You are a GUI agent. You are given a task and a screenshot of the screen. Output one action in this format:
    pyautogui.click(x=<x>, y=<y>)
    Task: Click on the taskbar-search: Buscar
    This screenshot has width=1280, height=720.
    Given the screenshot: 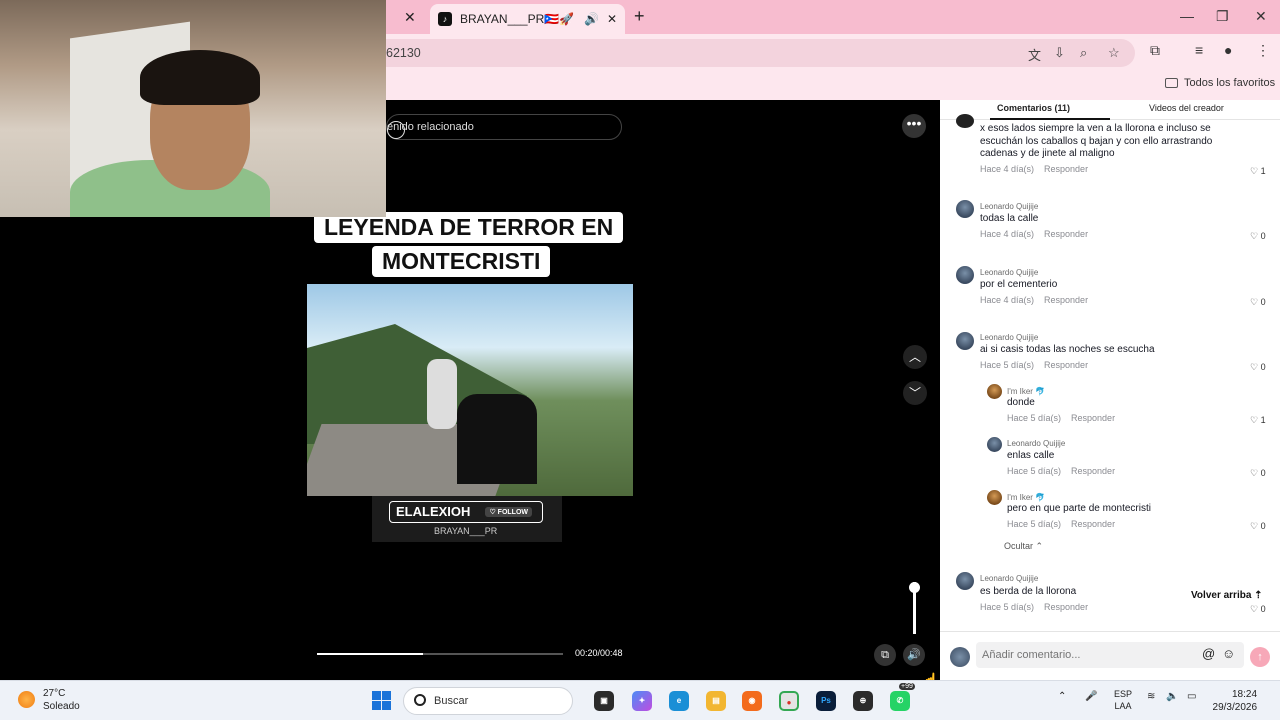 What is the action you would take?
    pyautogui.click(x=488, y=701)
    